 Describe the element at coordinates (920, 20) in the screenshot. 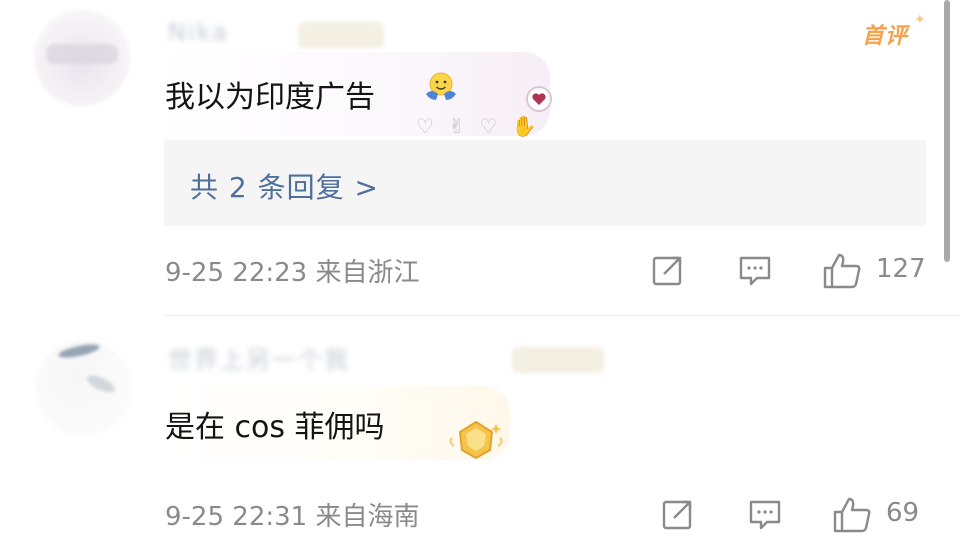

I see `sparkle-icon: ✦` at that location.